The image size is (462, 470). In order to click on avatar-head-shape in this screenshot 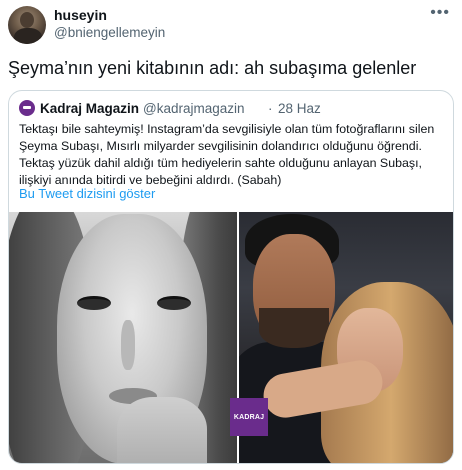, I will do `click(27, 20)`.